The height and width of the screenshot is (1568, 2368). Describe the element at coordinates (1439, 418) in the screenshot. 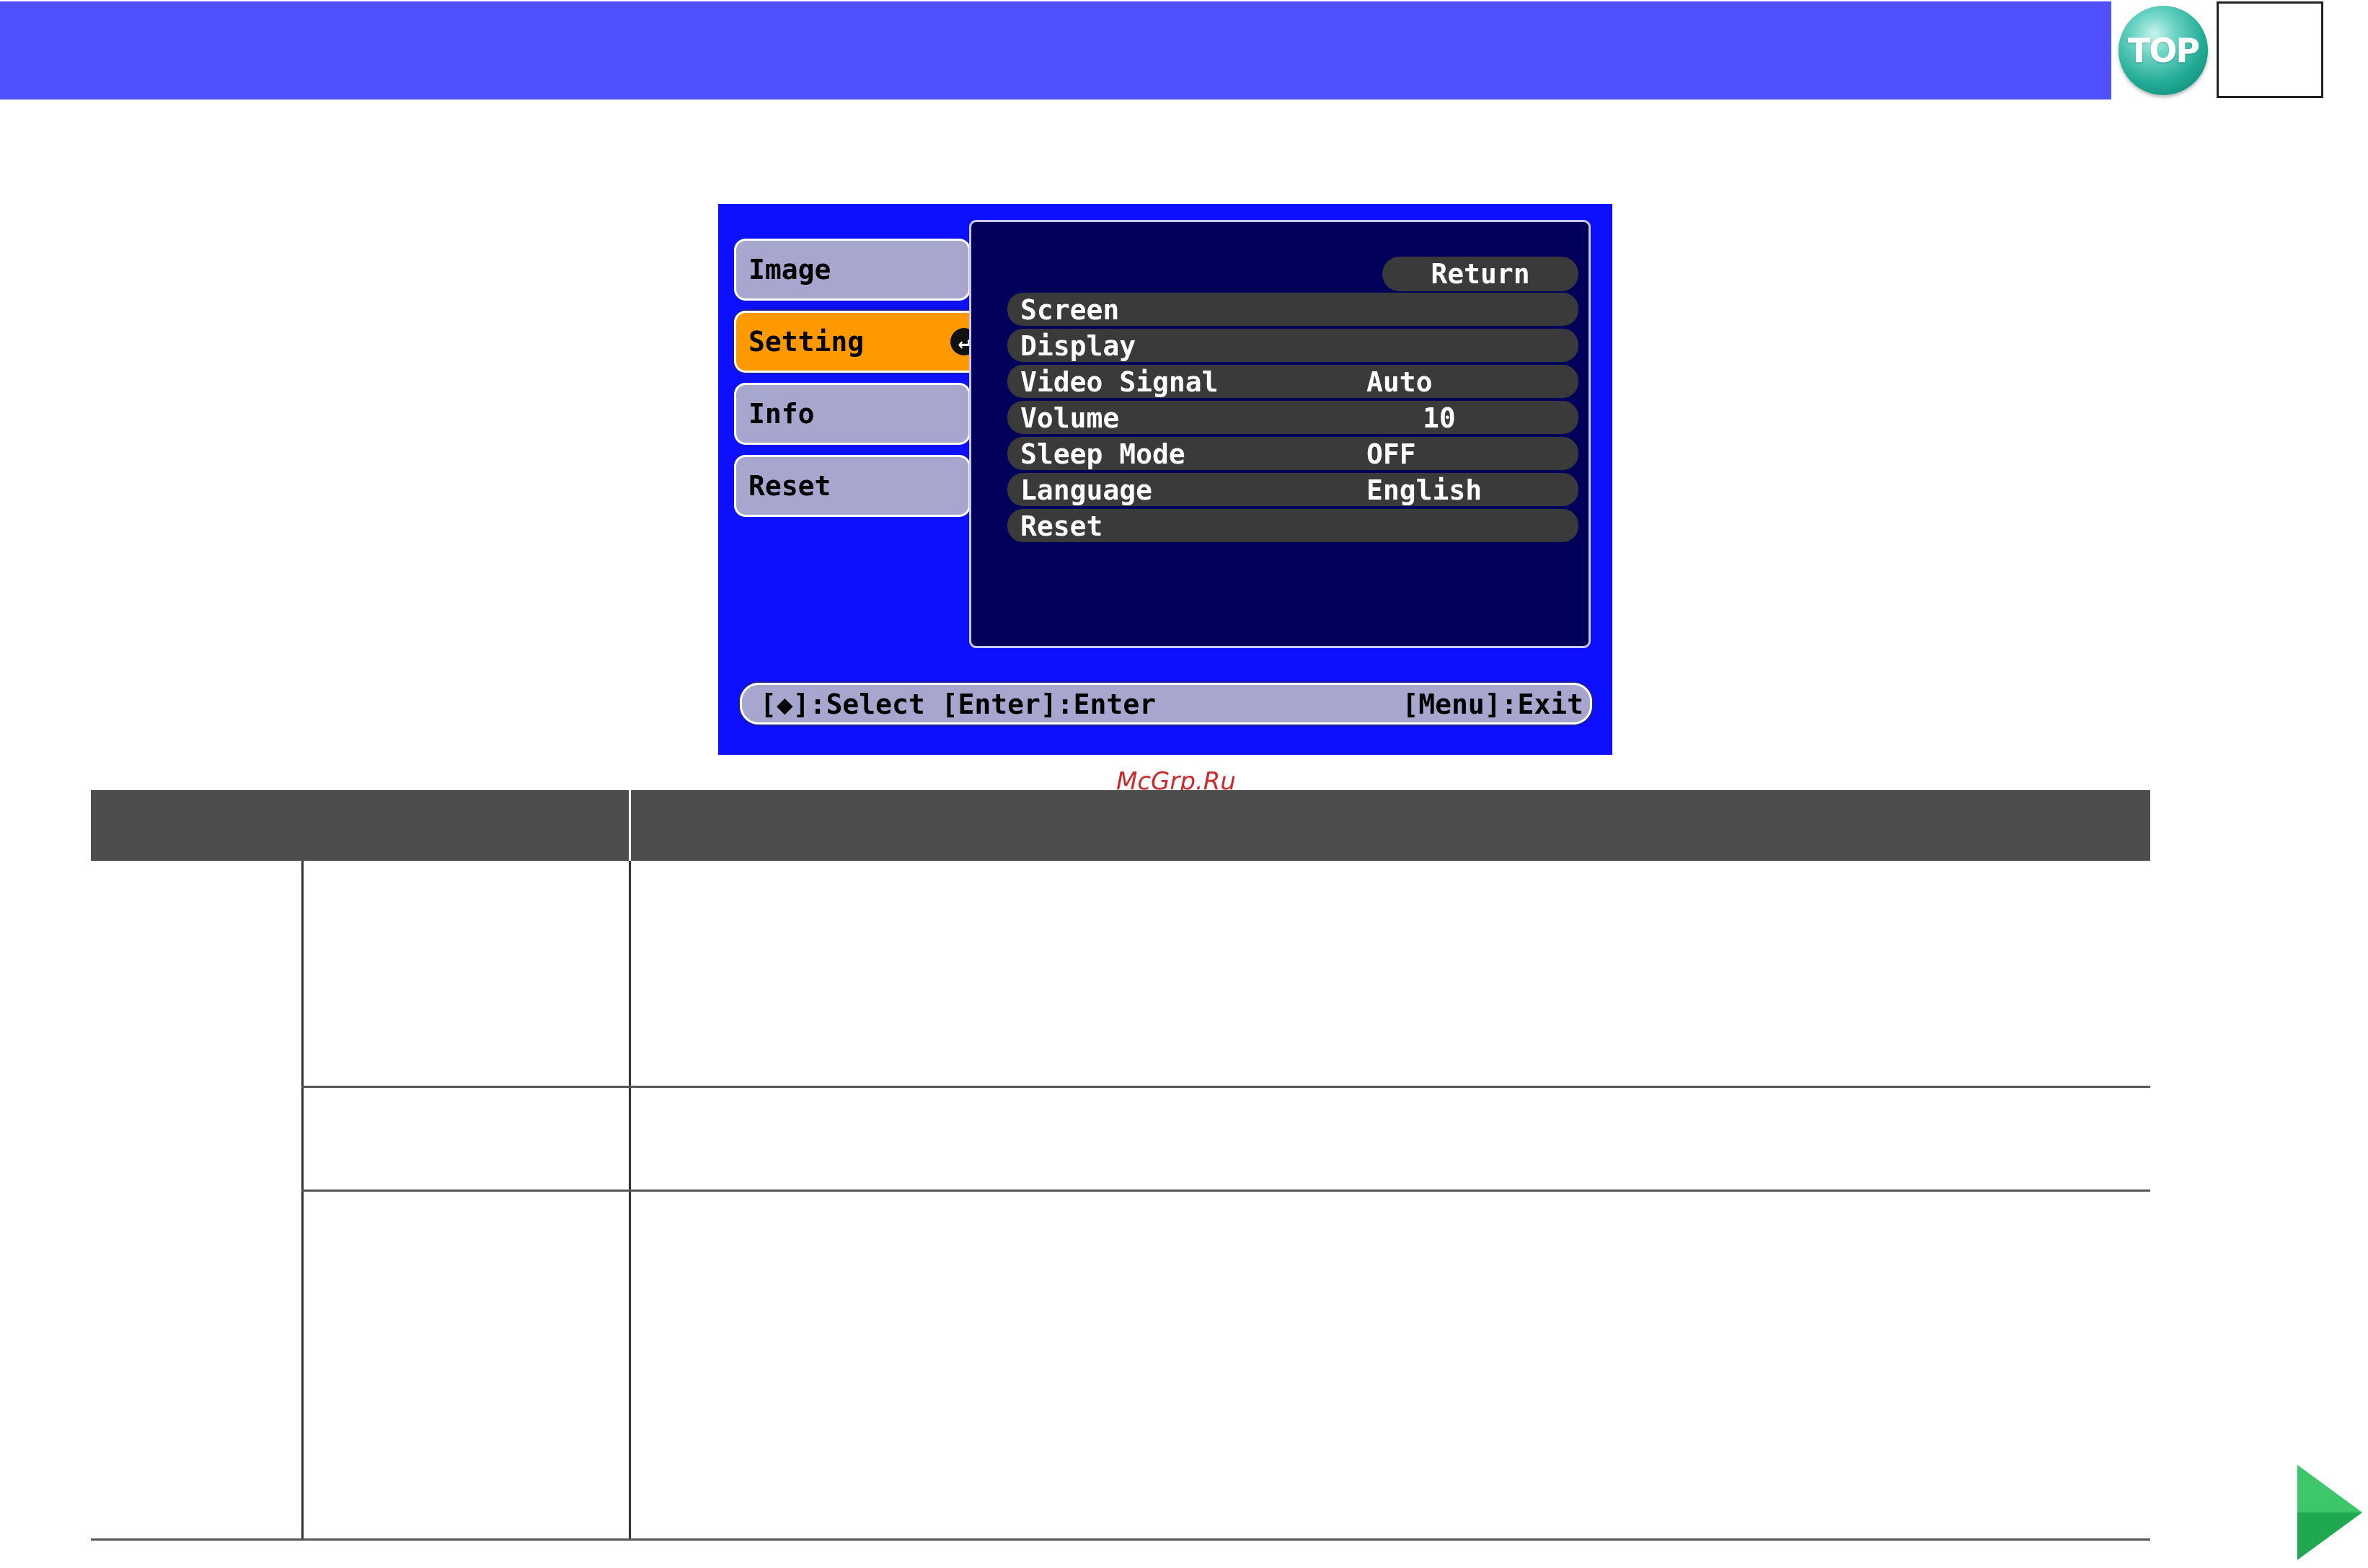

I see `menu-item-value: 10` at that location.